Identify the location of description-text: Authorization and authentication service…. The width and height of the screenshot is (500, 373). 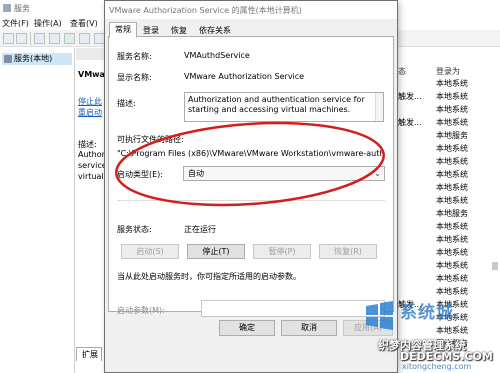
(276, 104).